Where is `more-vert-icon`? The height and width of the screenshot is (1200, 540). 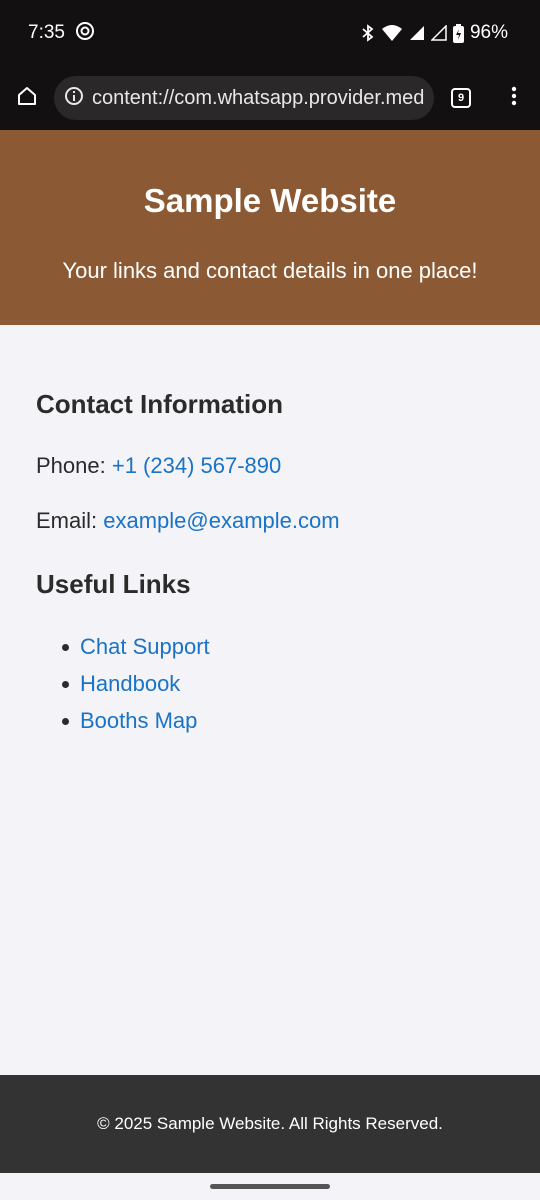 more-vert-icon is located at coordinates (514, 98).